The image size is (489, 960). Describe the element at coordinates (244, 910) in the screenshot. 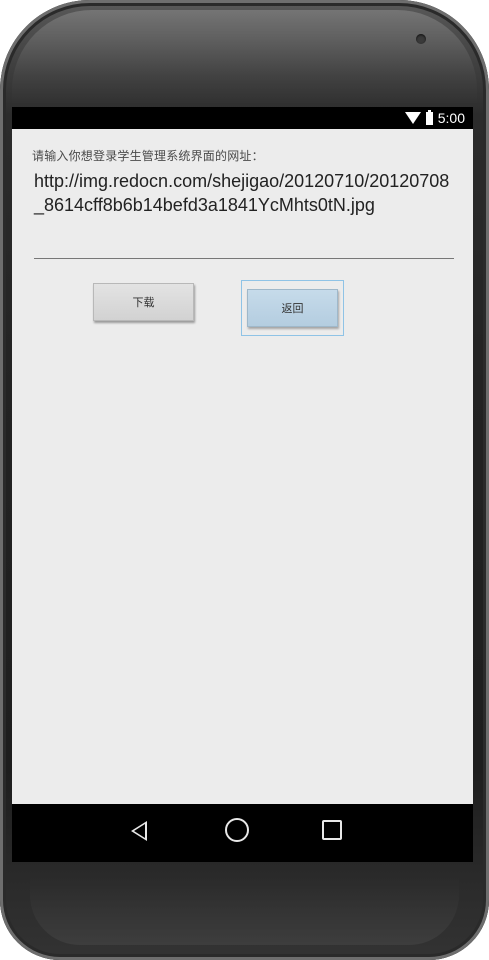

I see `phone-bottom-gloss` at that location.